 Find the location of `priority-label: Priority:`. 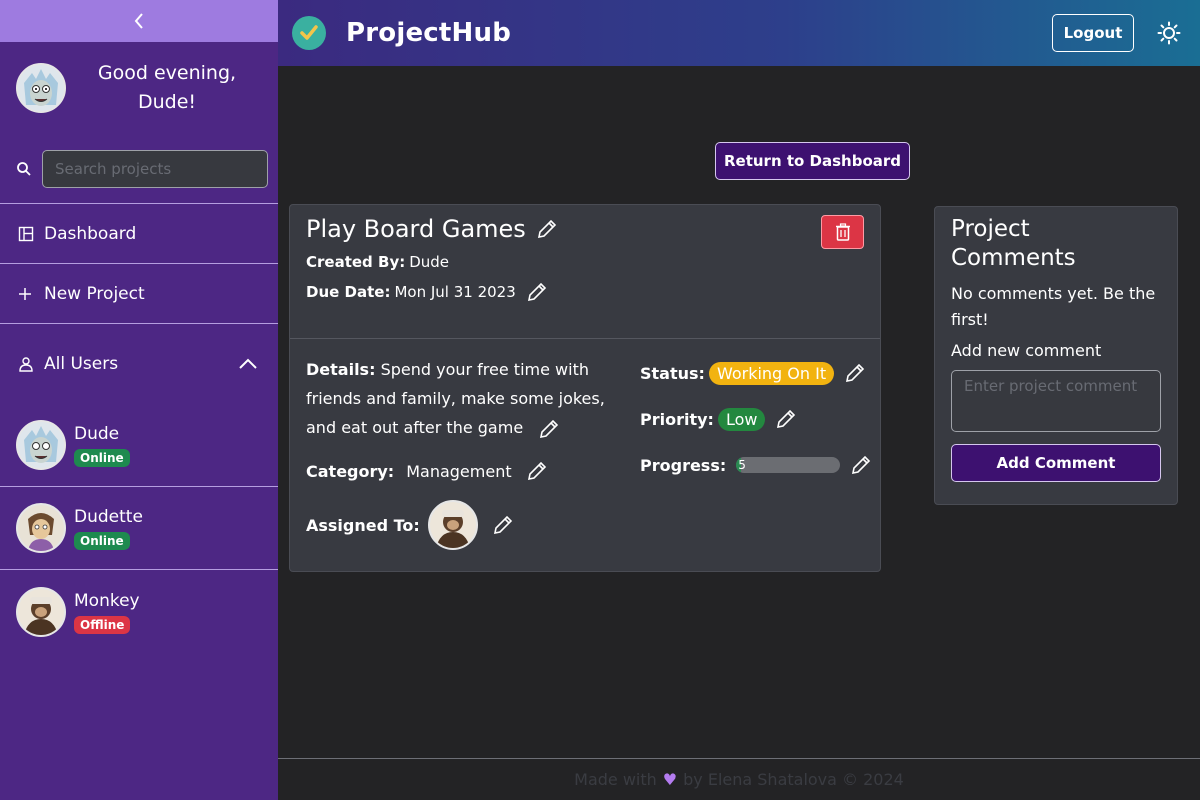

priority-label: Priority: is located at coordinates (677, 419).